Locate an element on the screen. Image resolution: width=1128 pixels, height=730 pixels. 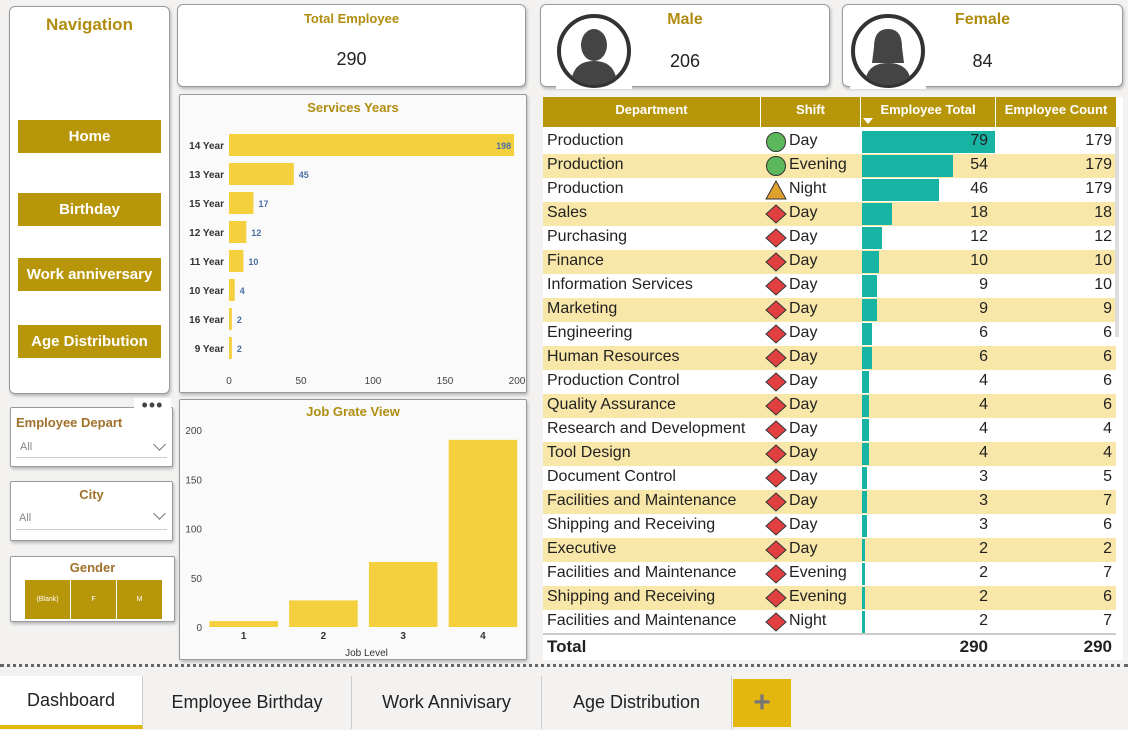
table-row: Human Resources Day 6 6 is located at coordinates (829, 358).